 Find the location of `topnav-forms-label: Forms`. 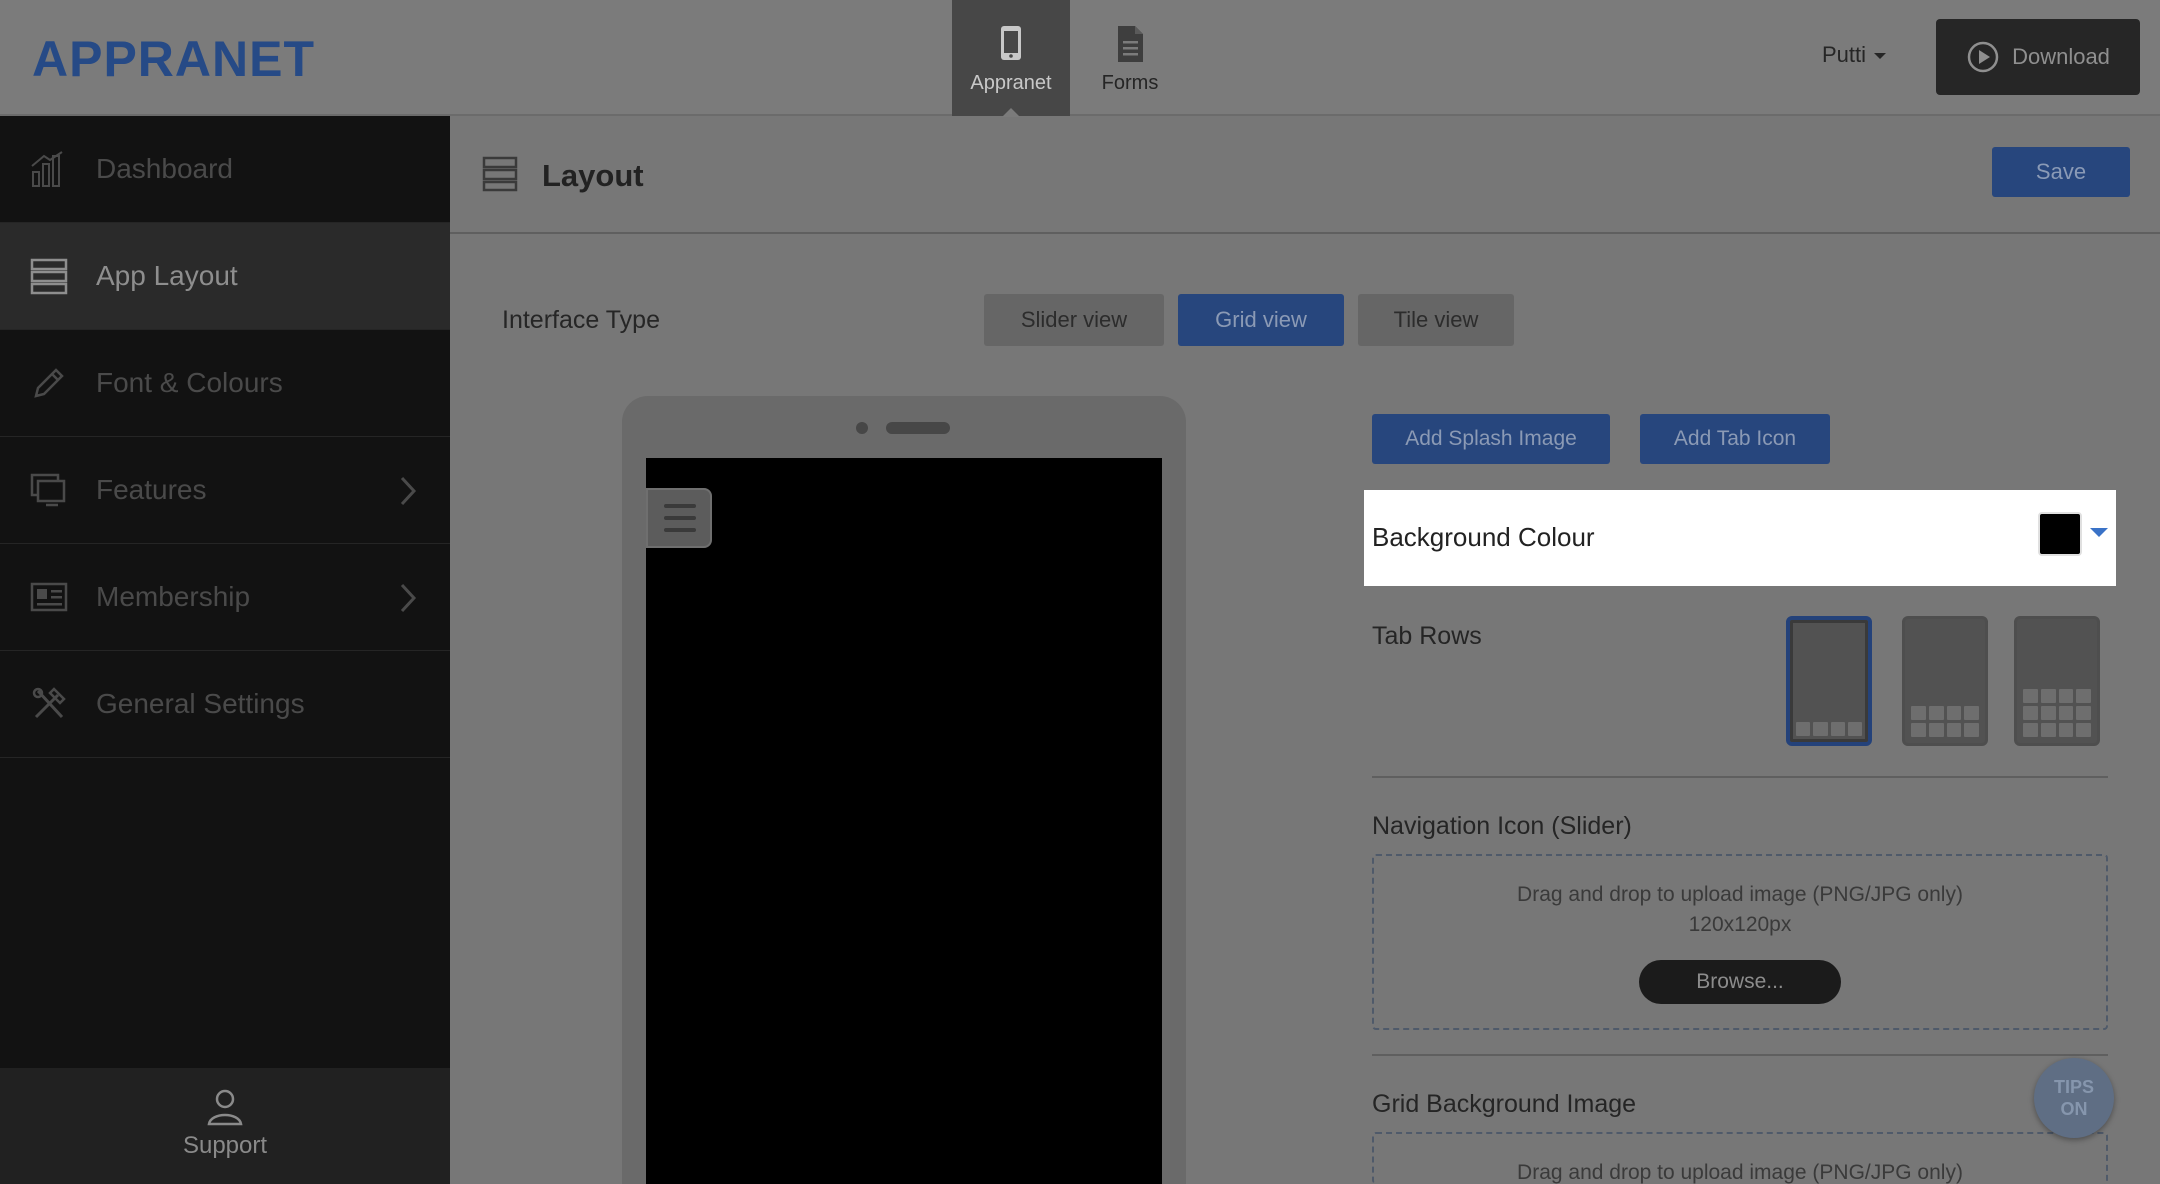

topnav-forms-label: Forms is located at coordinates (1130, 83).